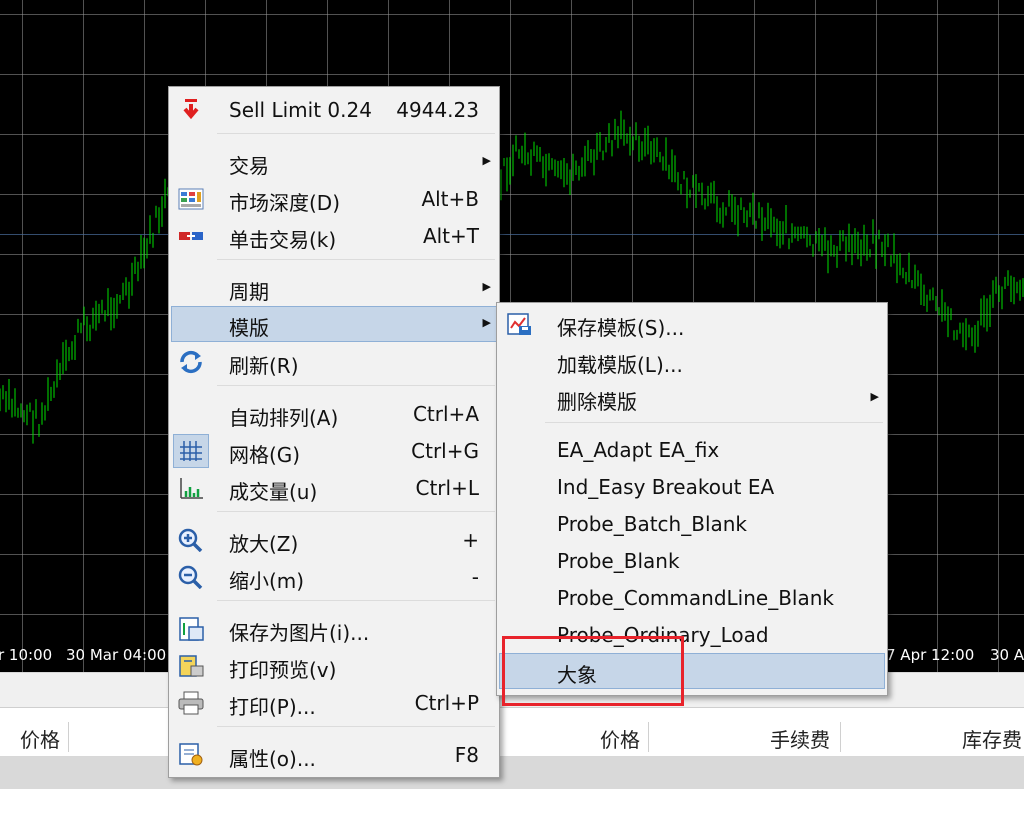  What do you see at coordinates (652, 524) in the screenshot?
I see `menu-item-label: Probe_Batch_Blank` at bounding box center [652, 524].